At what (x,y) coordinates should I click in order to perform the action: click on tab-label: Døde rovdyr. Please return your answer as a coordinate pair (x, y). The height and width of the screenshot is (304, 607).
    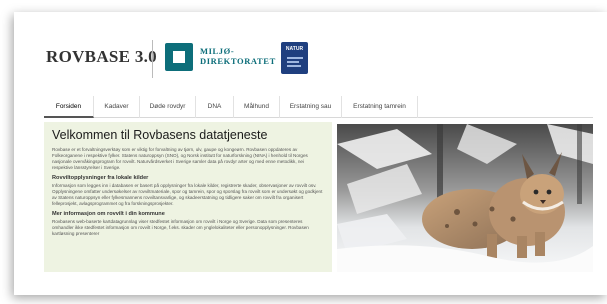
    Looking at the image, I should click on (167, 106).